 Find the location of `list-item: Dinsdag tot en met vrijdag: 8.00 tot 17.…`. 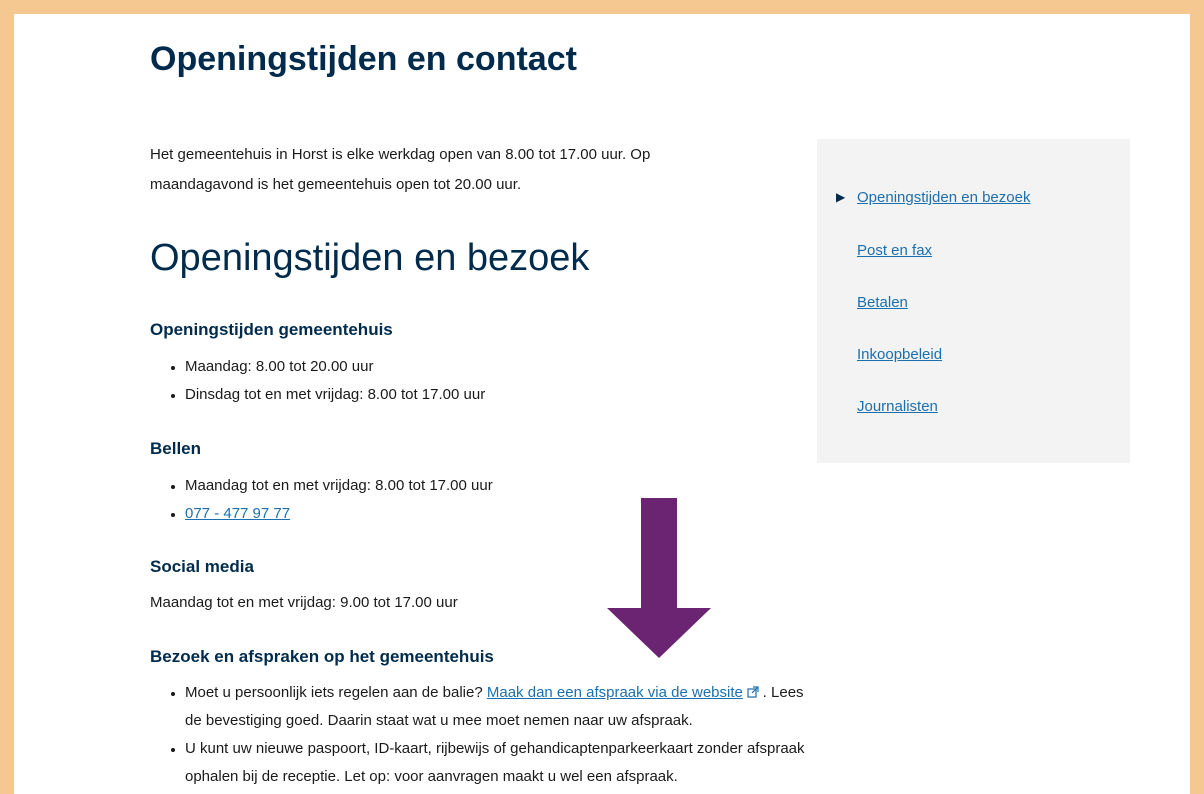

list-item: Dinsdag tot en met vrijdag: 8.00 tot 17.… is located at coordinates (335, 395).